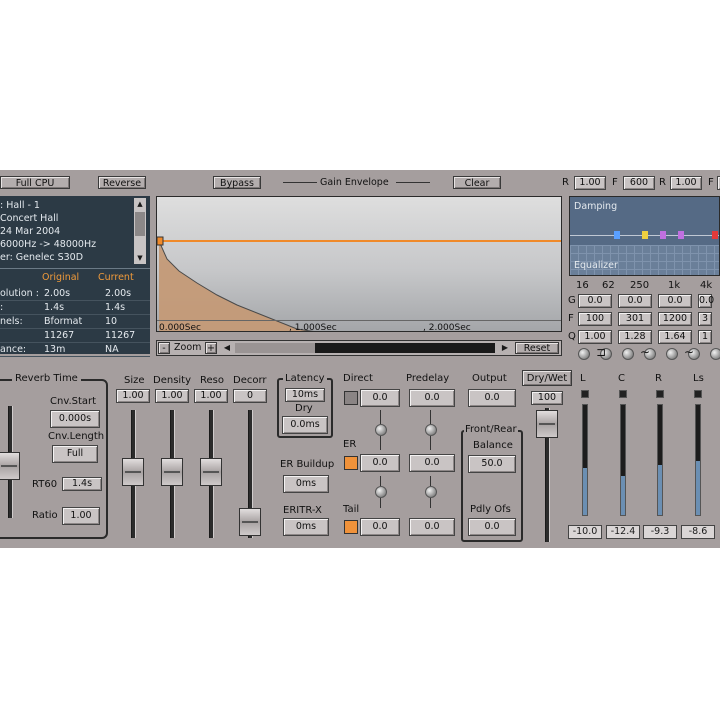 The height and width of the screenshot is (720, 720). What do you see at coordinates (250, 396) in the screenshot?
I see `decorr-field: 0` at bounding box center [250, 396].